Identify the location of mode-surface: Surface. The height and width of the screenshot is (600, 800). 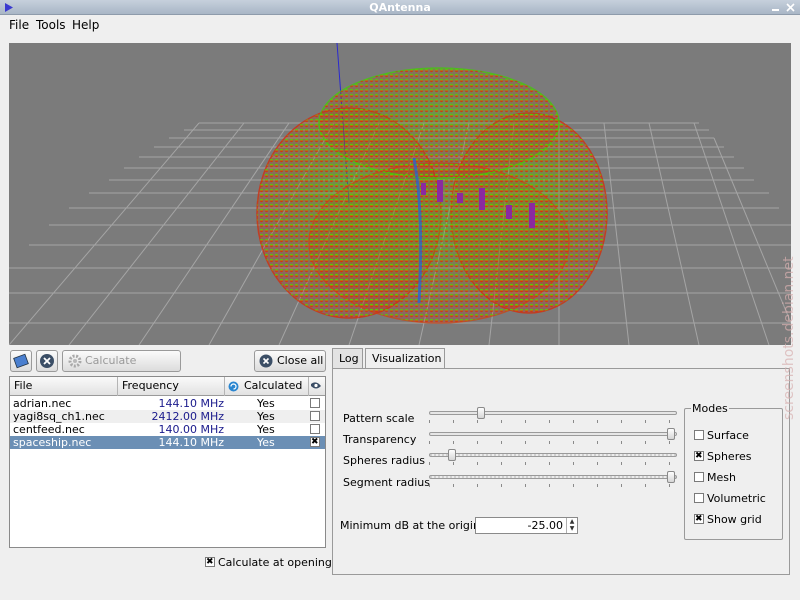
(721, 435).